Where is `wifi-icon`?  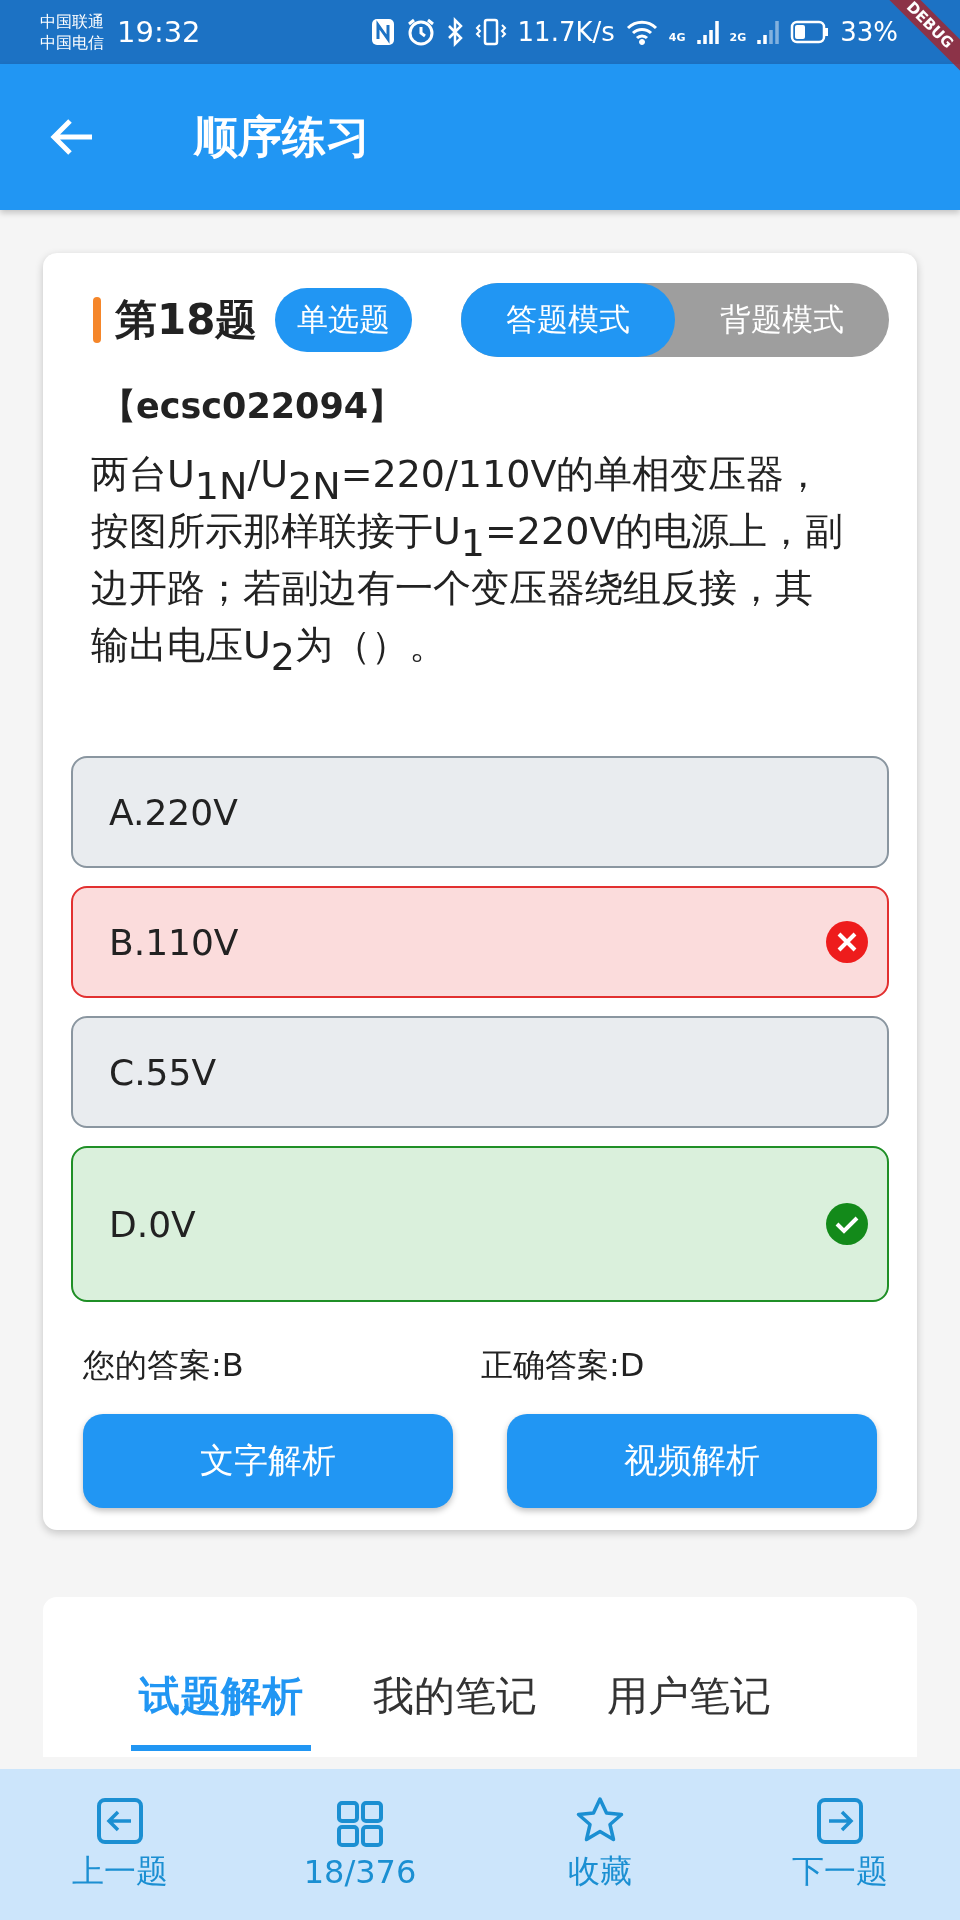 wifi-icon is located at coordinates (641, 32).